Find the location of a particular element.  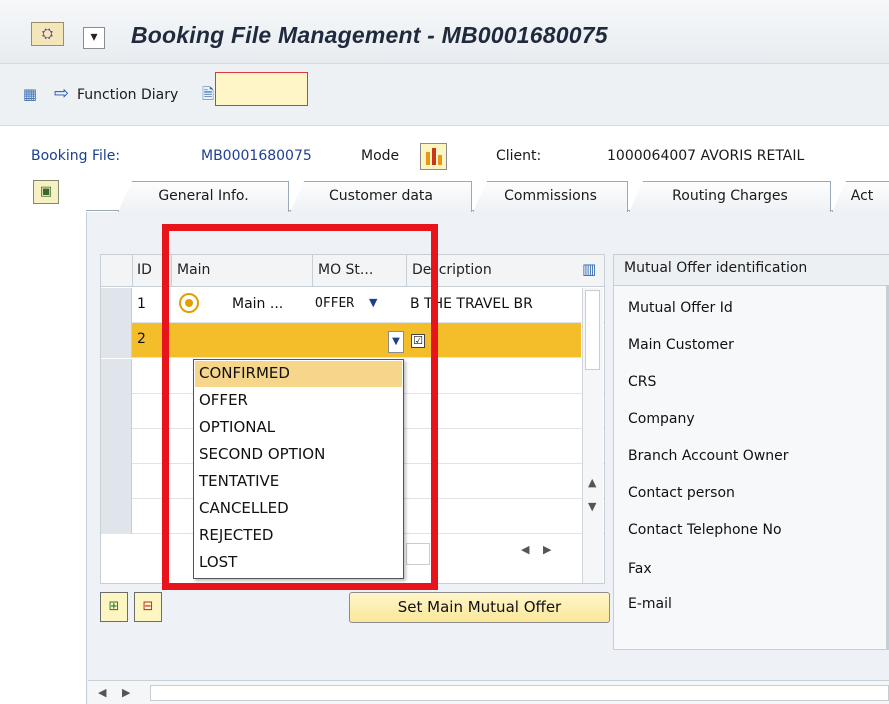

function-diary-button: Function Diary is located at coordinates (127, 95).